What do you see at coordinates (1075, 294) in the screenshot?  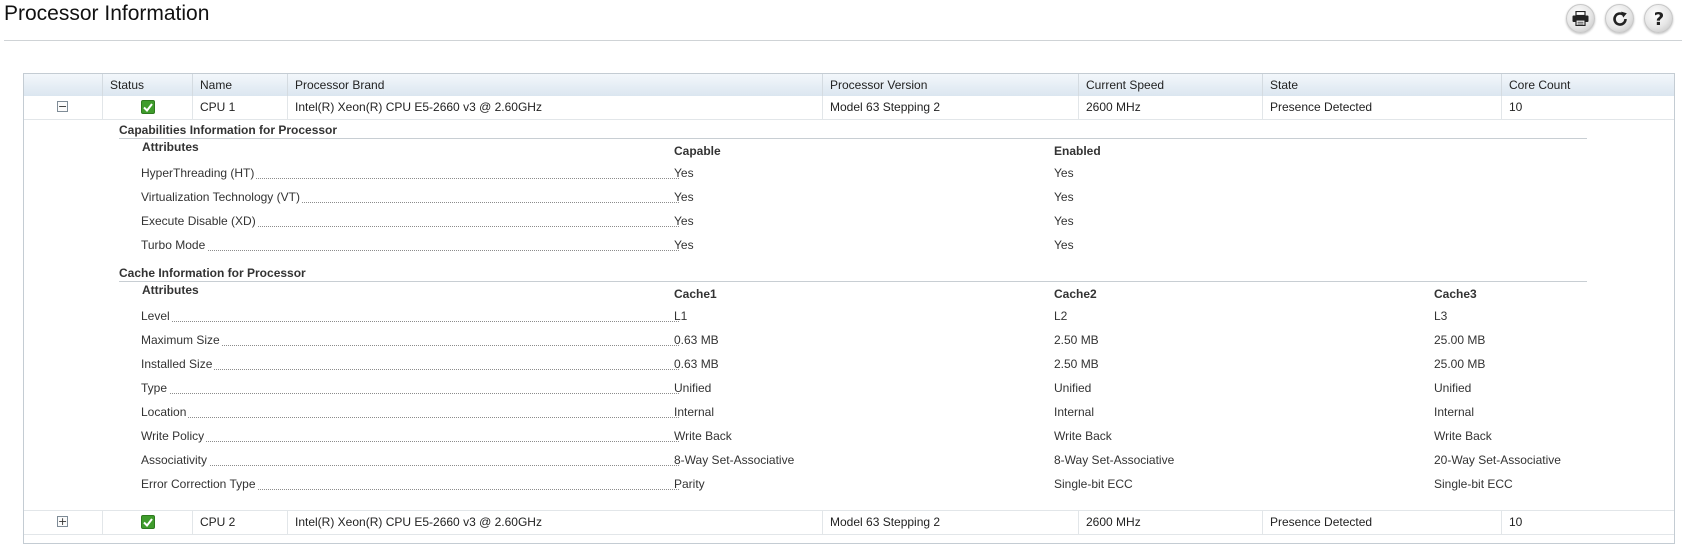 I see `cache2-column-header: Cache2` at bounding box center [1075, 294].